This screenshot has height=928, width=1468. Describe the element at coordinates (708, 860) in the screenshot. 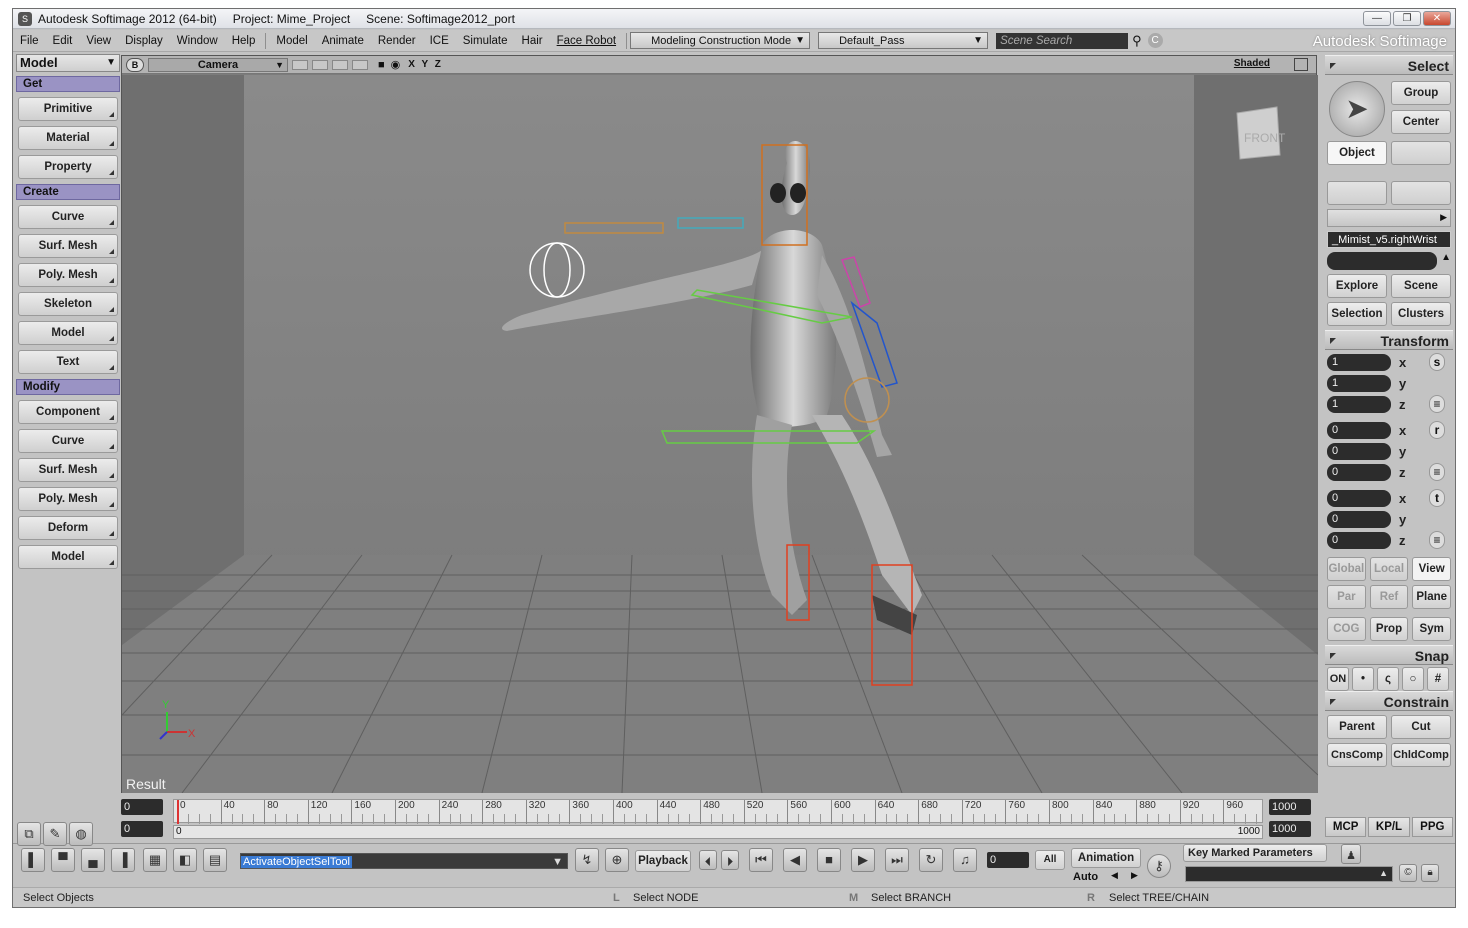

I see `previous-key-icon: ⏴` at that location.